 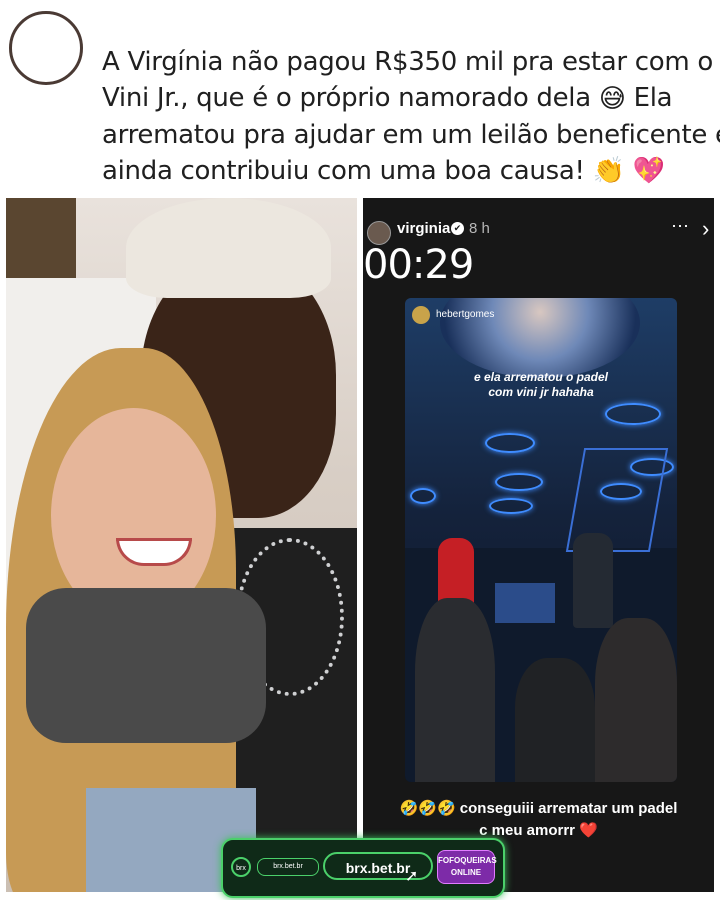 I want to click on video-host, so click(x=593, y=580).